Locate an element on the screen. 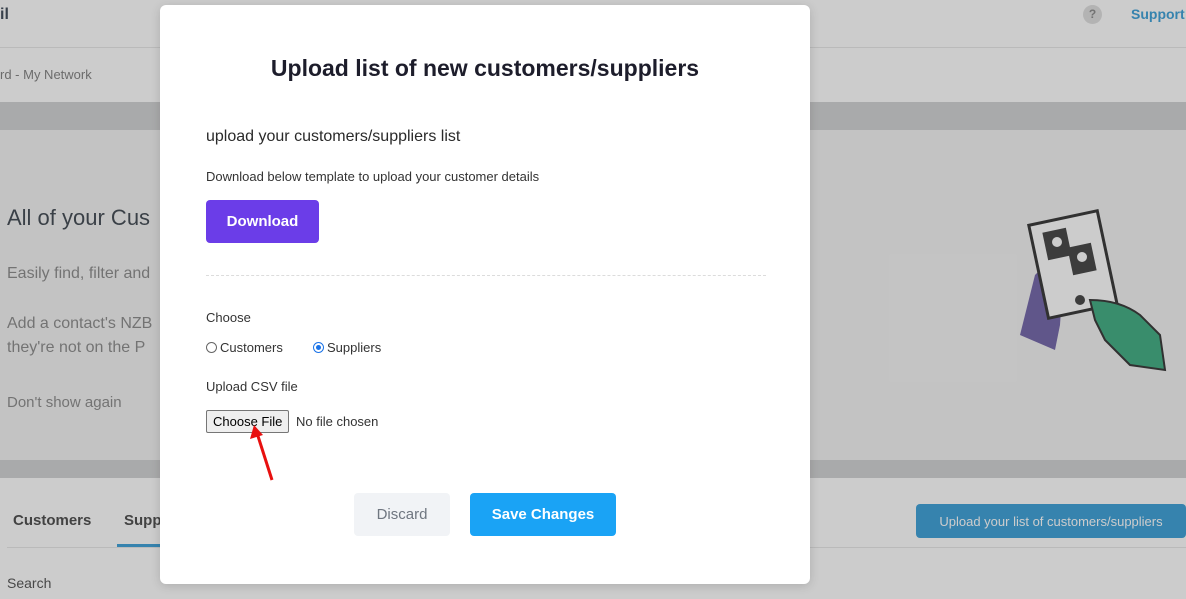 The width and height of the screenshot is (1186, 599). radio-suppliers-input is located at coordinates (318, 347).